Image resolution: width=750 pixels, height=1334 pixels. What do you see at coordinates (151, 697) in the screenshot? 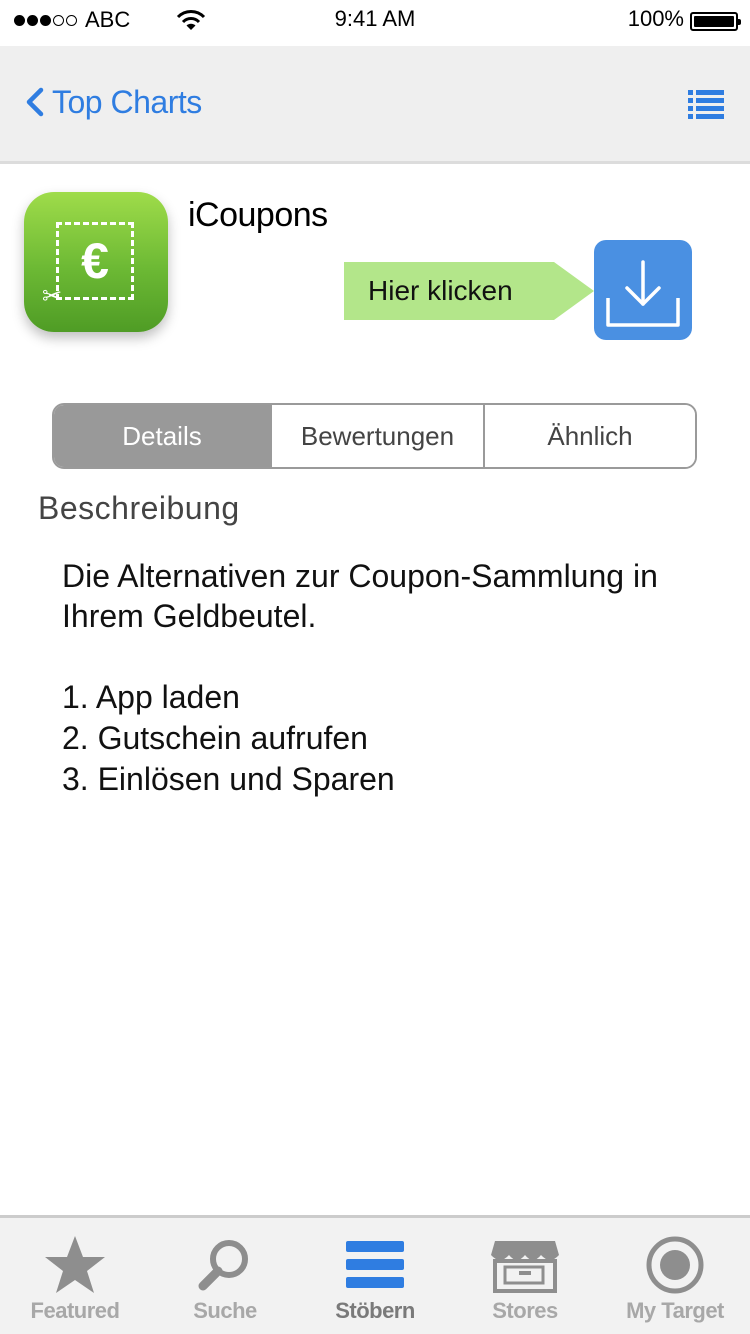
I see `list-item: 1. App laden` at bounding box center [151, 697].